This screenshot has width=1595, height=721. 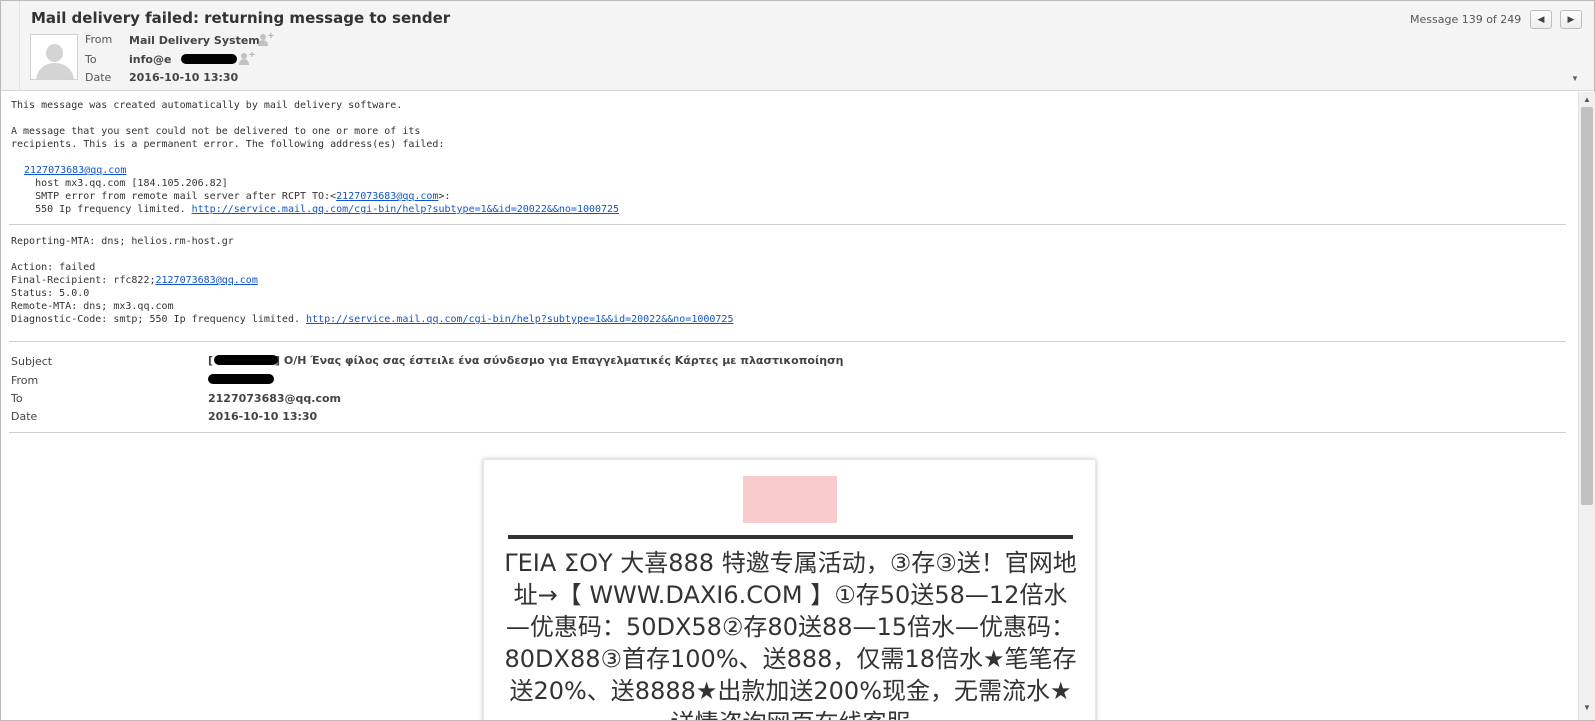 I want to click on to-value: info@e, so click(x=150, y=59).